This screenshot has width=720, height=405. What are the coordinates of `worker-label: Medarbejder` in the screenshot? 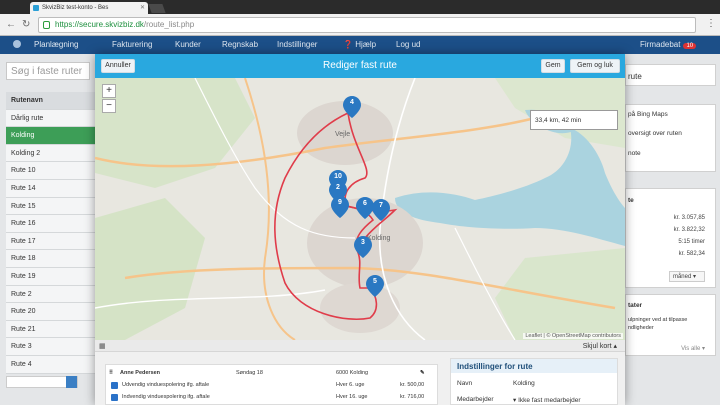 It's located at (475, 399).